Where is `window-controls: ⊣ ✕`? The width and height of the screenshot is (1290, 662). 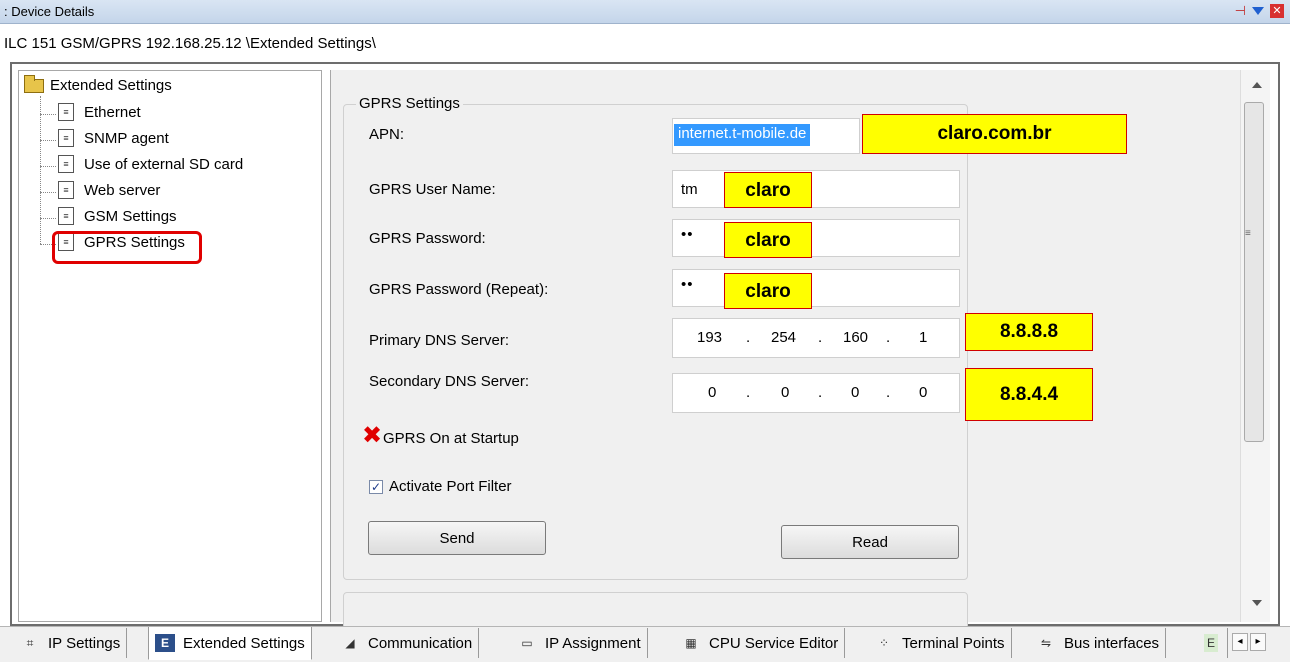
window-controls: ⊣ ✕ is located at coordinates (1259, 11).